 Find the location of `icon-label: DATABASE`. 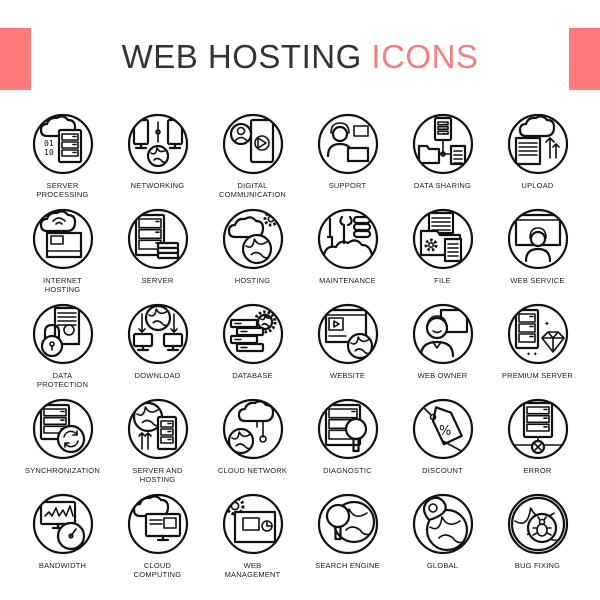

icon-label: DATABASE is located at coordinates (252, 375).